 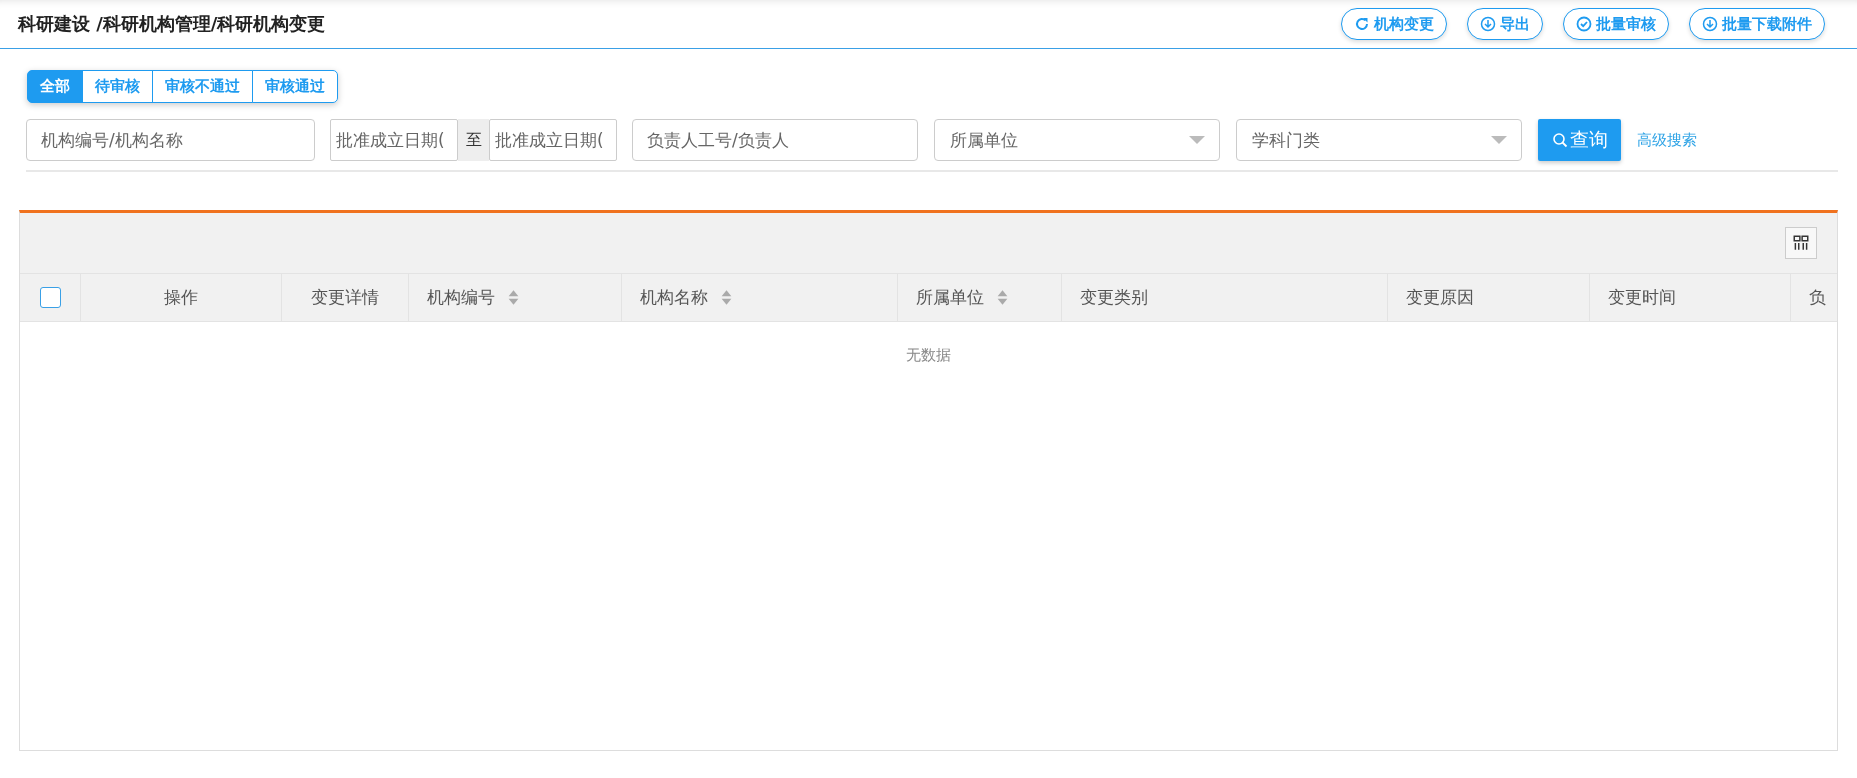 I want to click on leader-field: 负责人工号/负责人, so click(x=775, y=140).